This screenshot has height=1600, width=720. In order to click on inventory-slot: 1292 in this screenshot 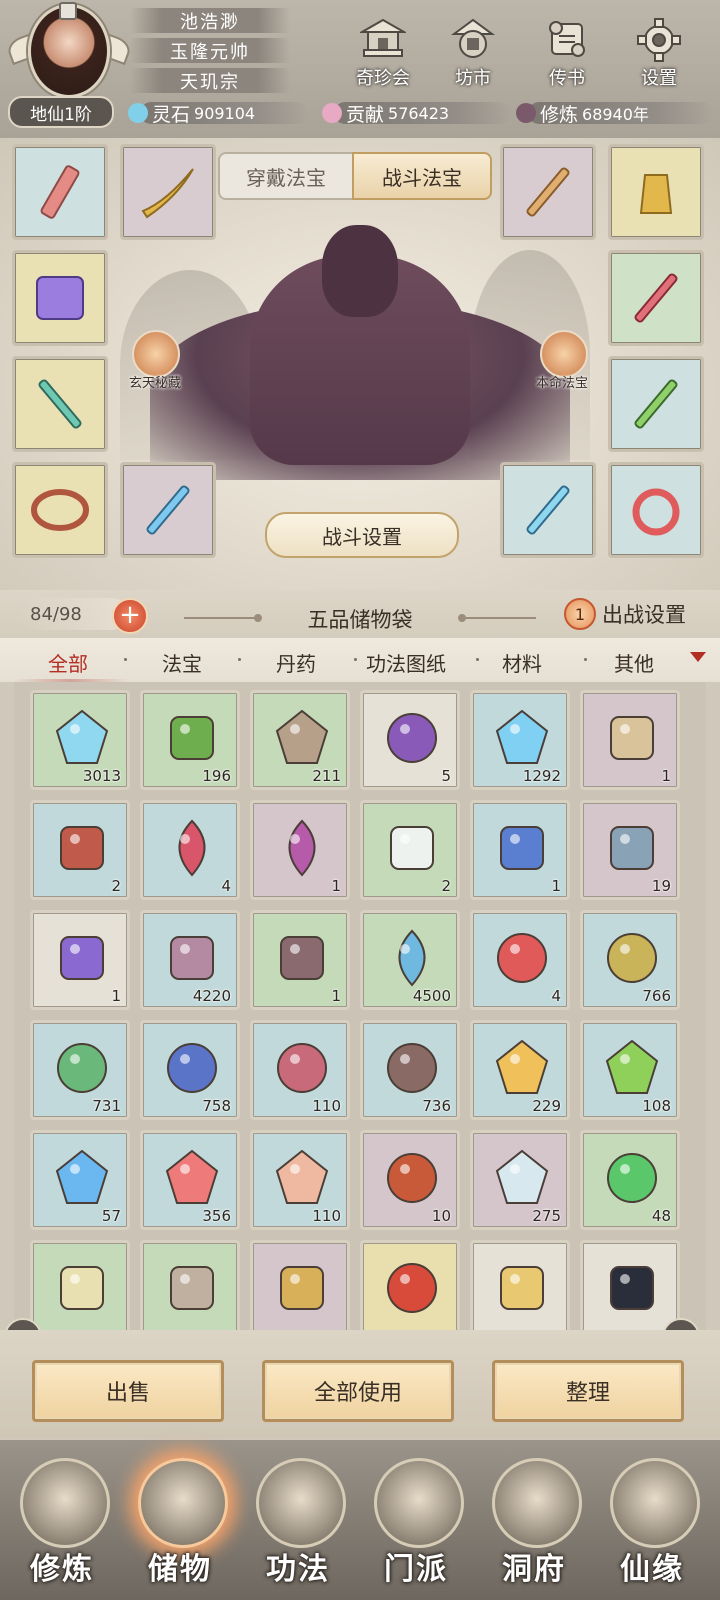, I will do `click(520, 740)`.